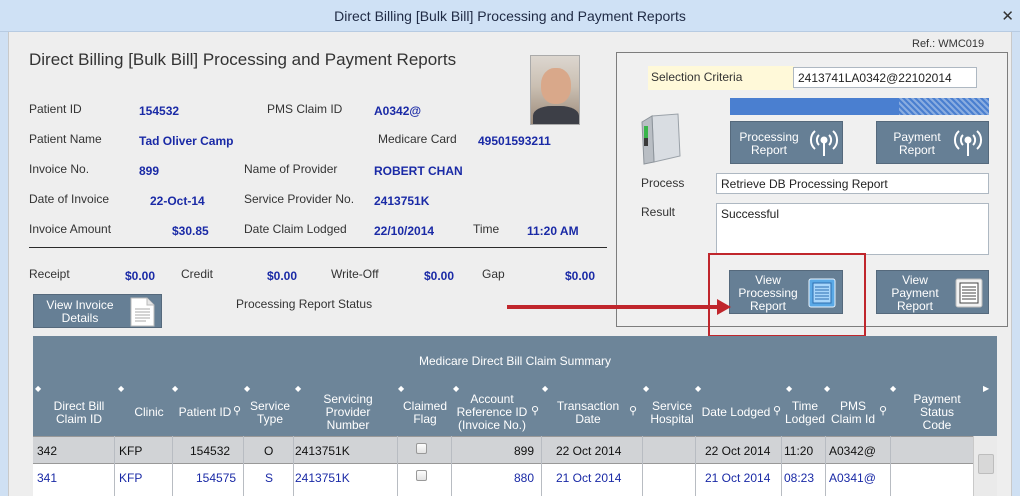 The width and height of the screenshot is (1020, 496). Describe the element at coordinates (736, 412) in the screenshot. I see `col-date-lodged: Date Lodged` at that location.